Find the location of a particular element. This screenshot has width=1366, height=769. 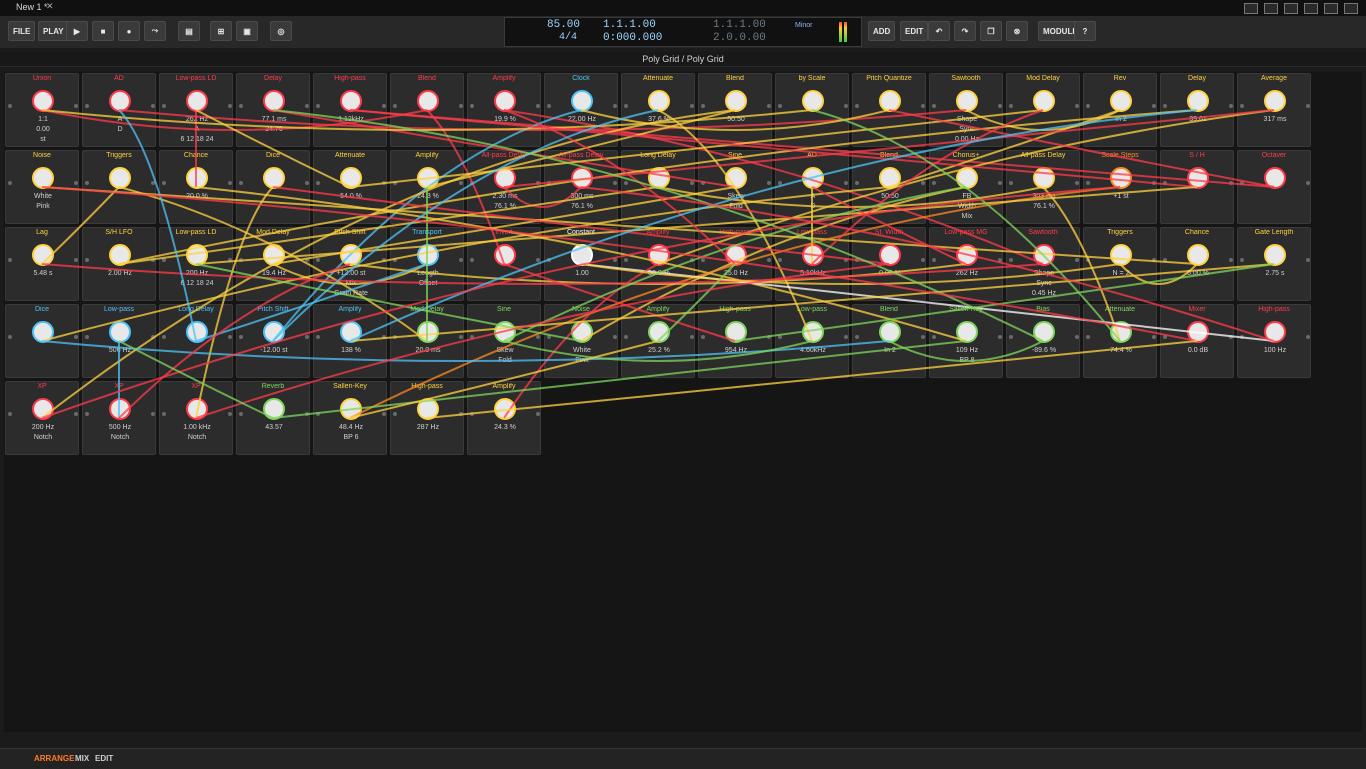

module-bias: Bias -89.6 % is located at coordinates (1043, 341).